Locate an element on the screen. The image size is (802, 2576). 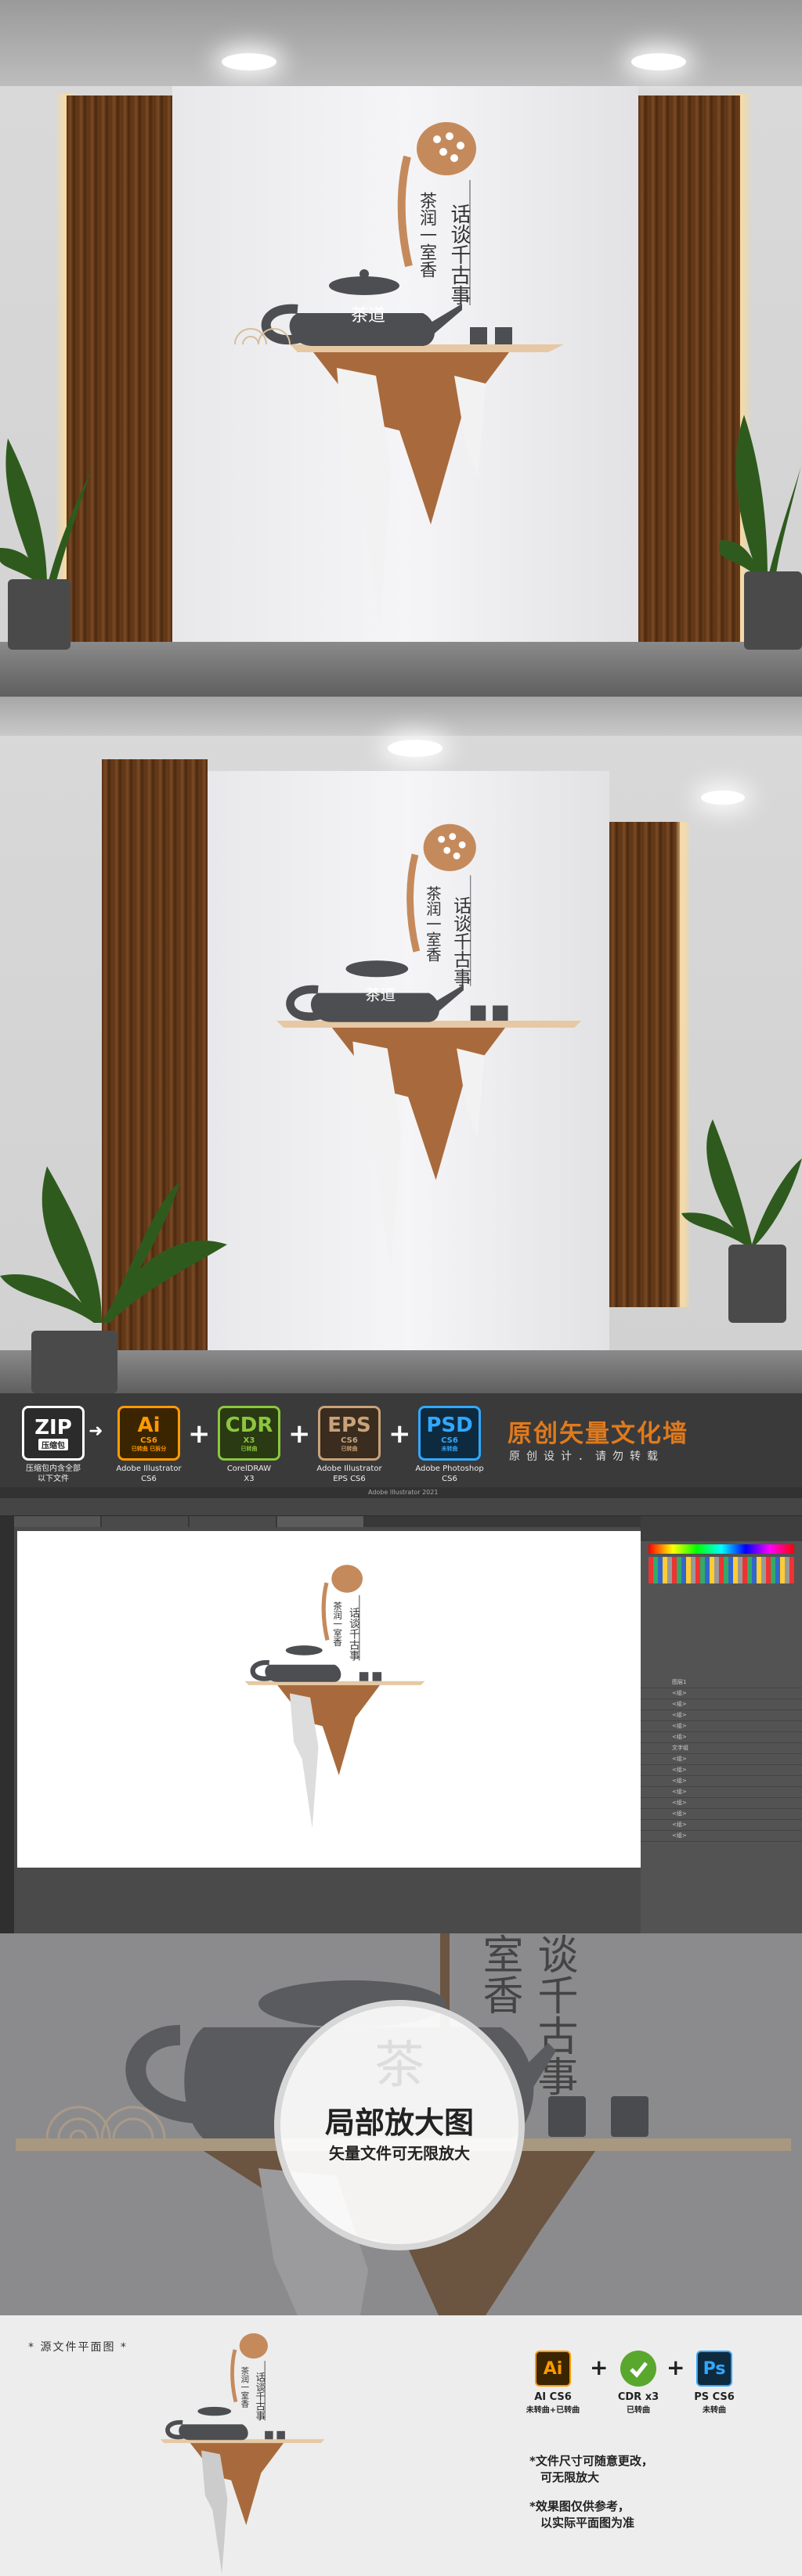
cdr-app-caption-sub: 已转曲 is located at coordinates (638, 2410).